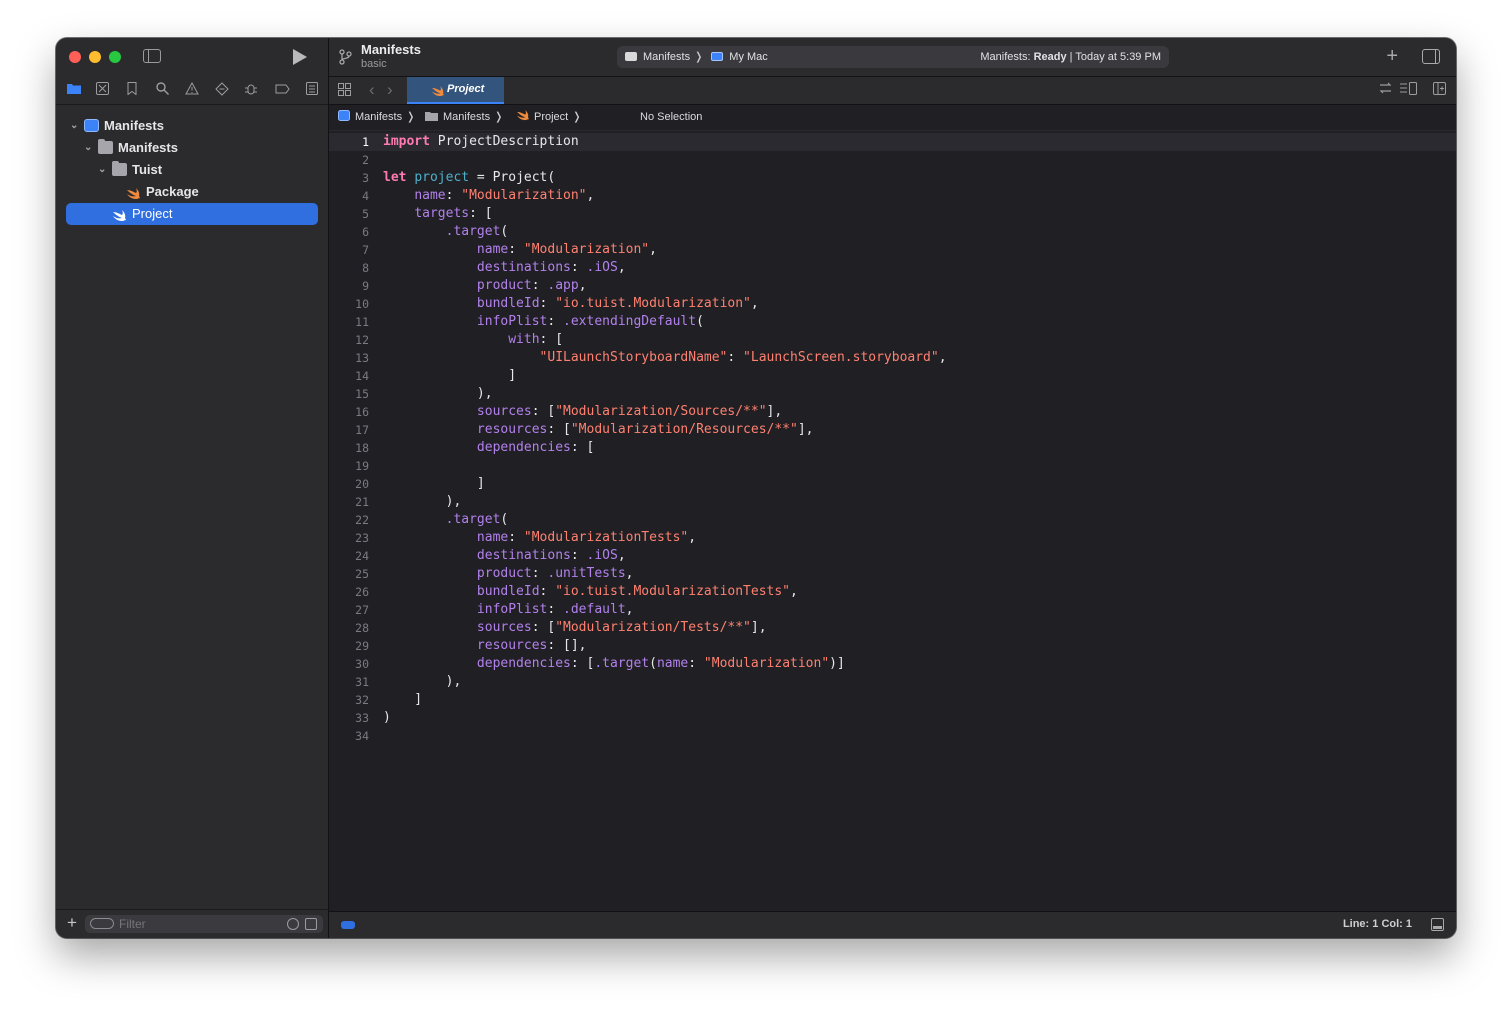 The width and height of the screenshot is (1512, 1012). Describe the element at coordinates (102, 923) in the screenshot. I see `filter-options-icon` at that location.